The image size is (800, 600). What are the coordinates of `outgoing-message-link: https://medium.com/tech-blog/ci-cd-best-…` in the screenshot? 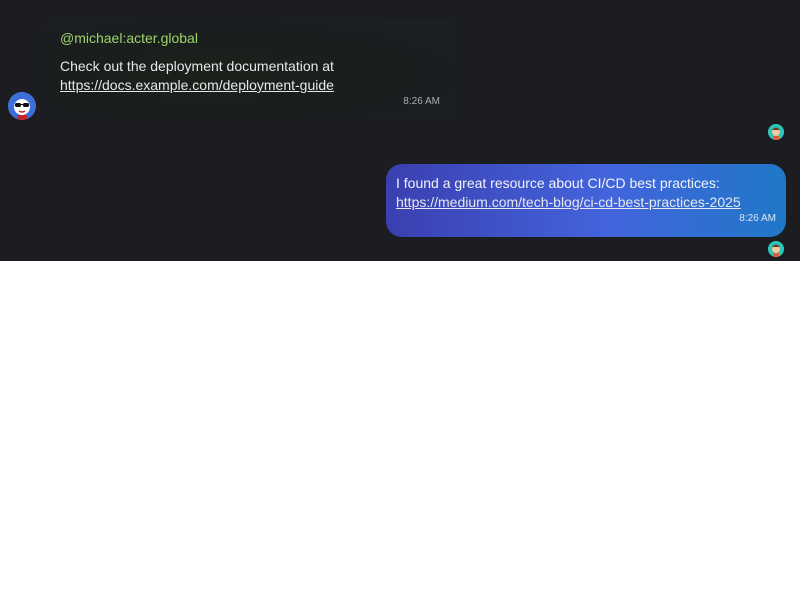 It's located at (568, 202).